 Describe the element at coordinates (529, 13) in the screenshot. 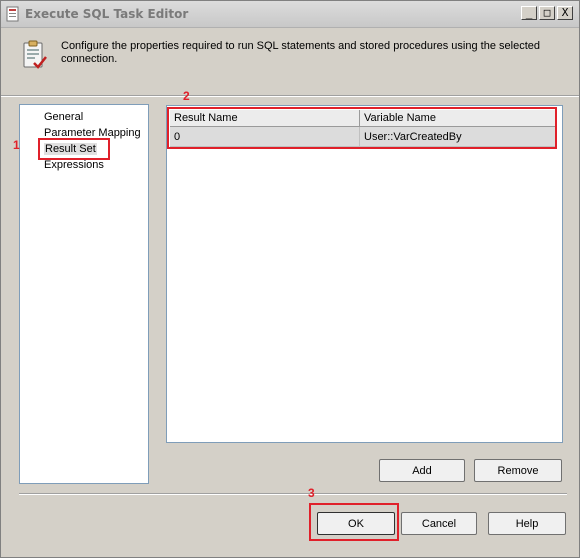

I see `minimize-button: _` at that location.